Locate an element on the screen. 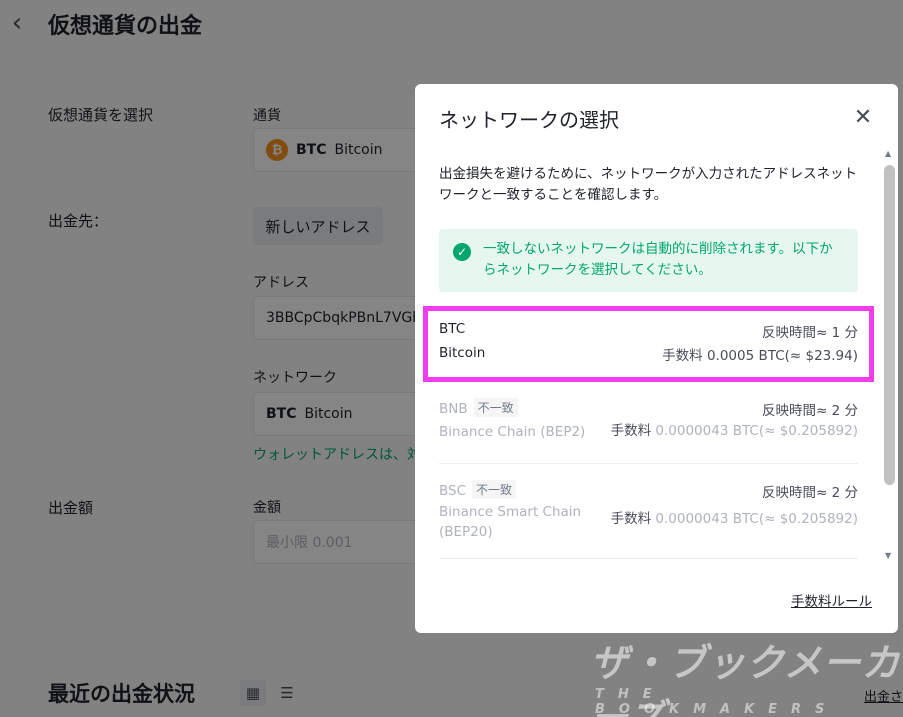 The width and height of the screenshot is (903, 717). fee-value: 0.0005 BTC(≈ $23.94) is located at coordinates (782, 356).